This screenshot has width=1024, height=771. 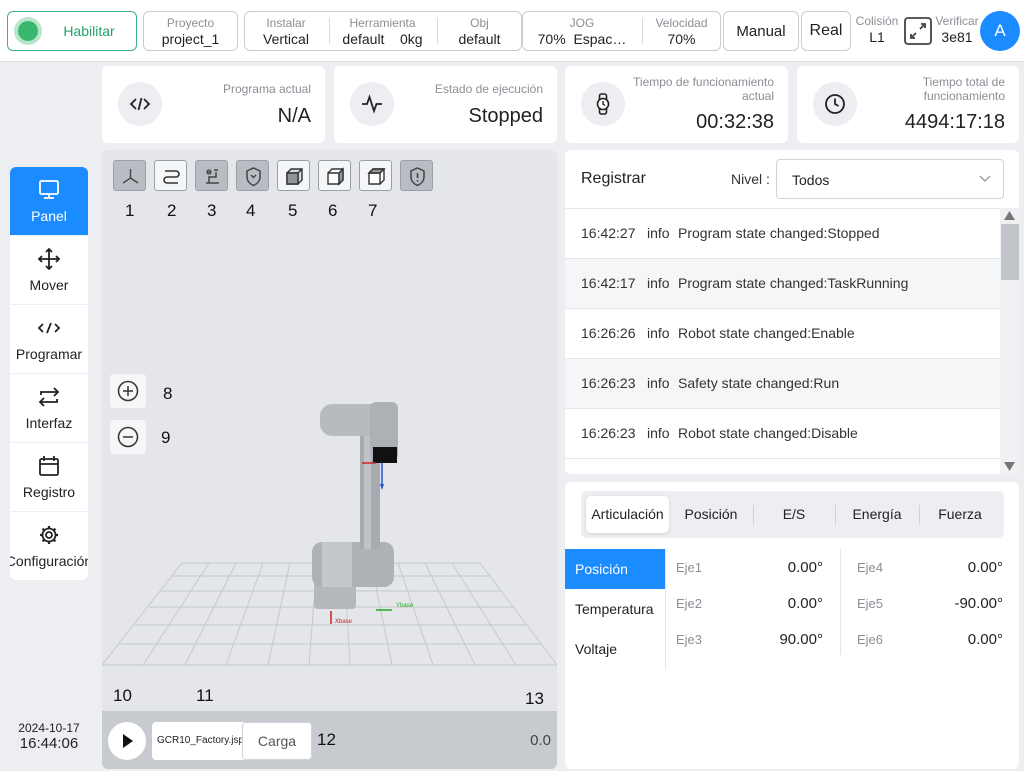 What do you see at coordinates (689, 567) in the screenshot?
I see `joint-label: Eje1` at bounding box center [689, 567].